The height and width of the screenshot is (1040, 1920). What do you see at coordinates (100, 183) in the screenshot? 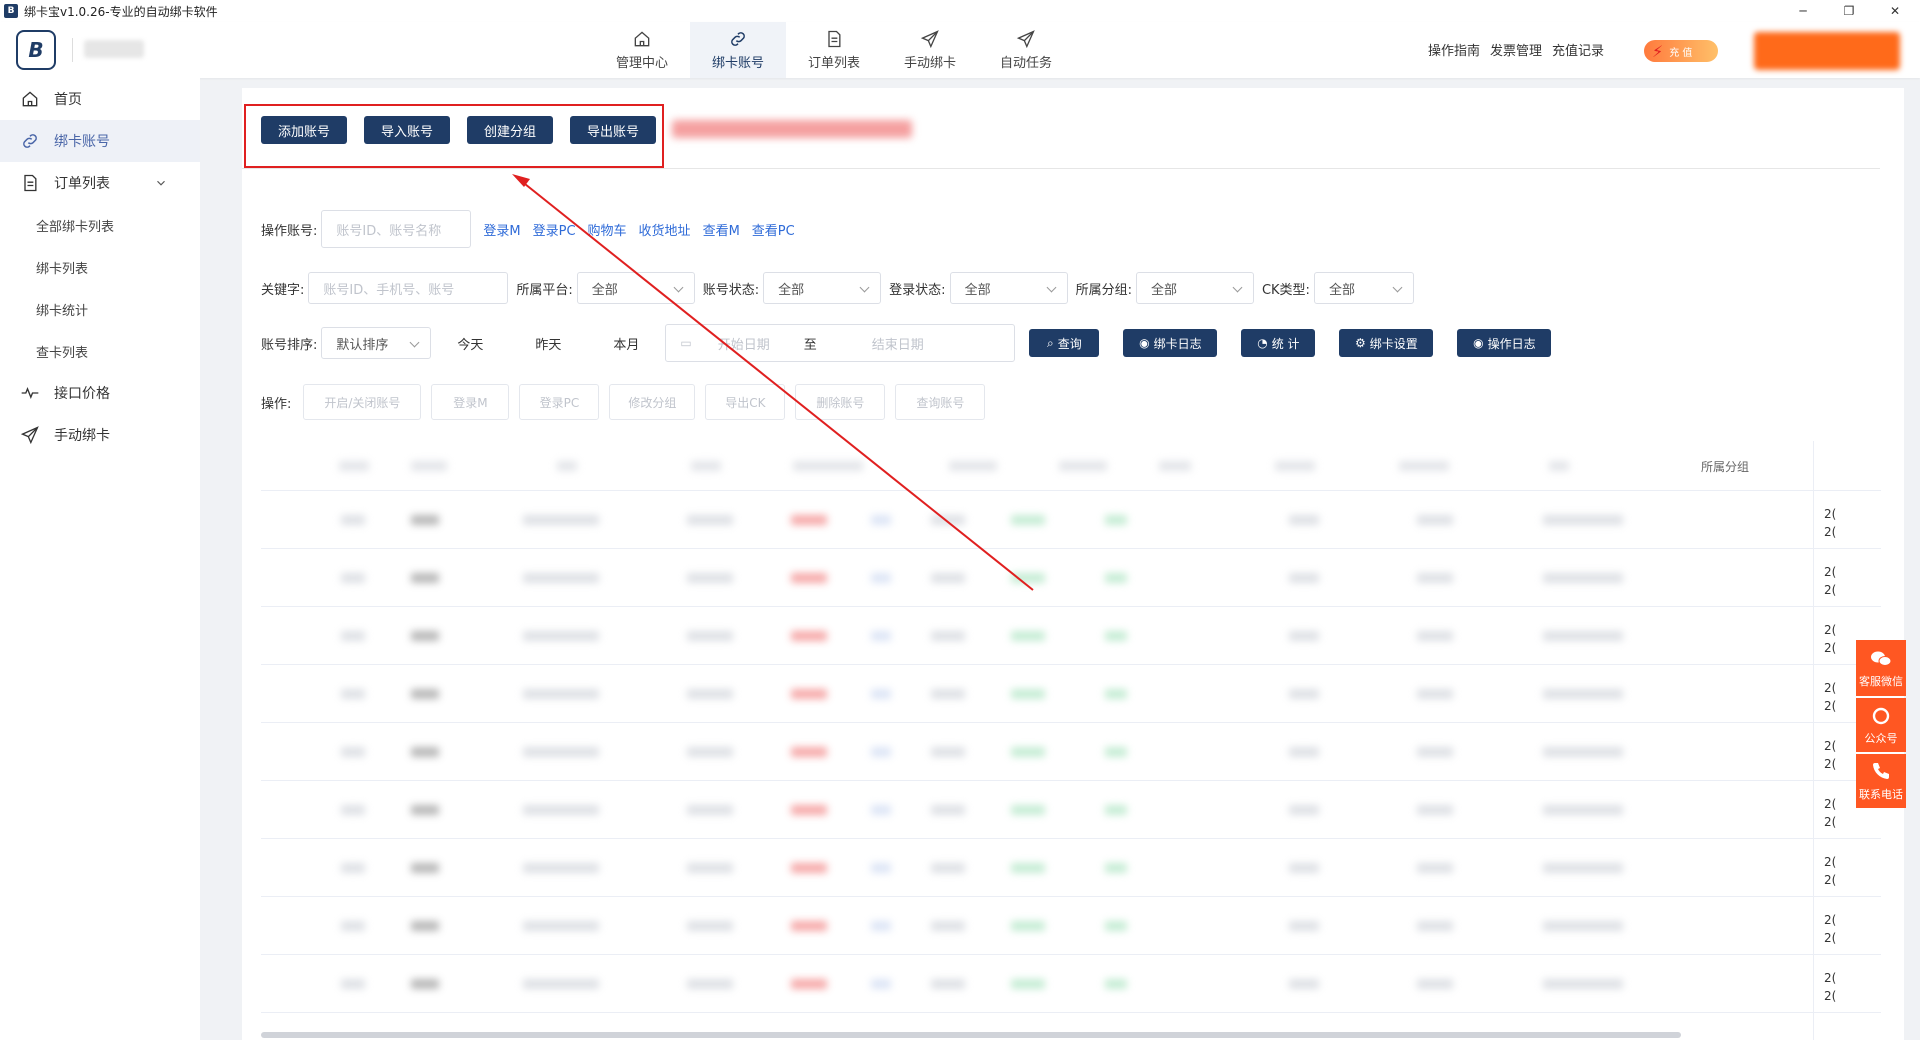
I see `sidebar-item-orders: 订单列表` at bounding box center [100, 183].